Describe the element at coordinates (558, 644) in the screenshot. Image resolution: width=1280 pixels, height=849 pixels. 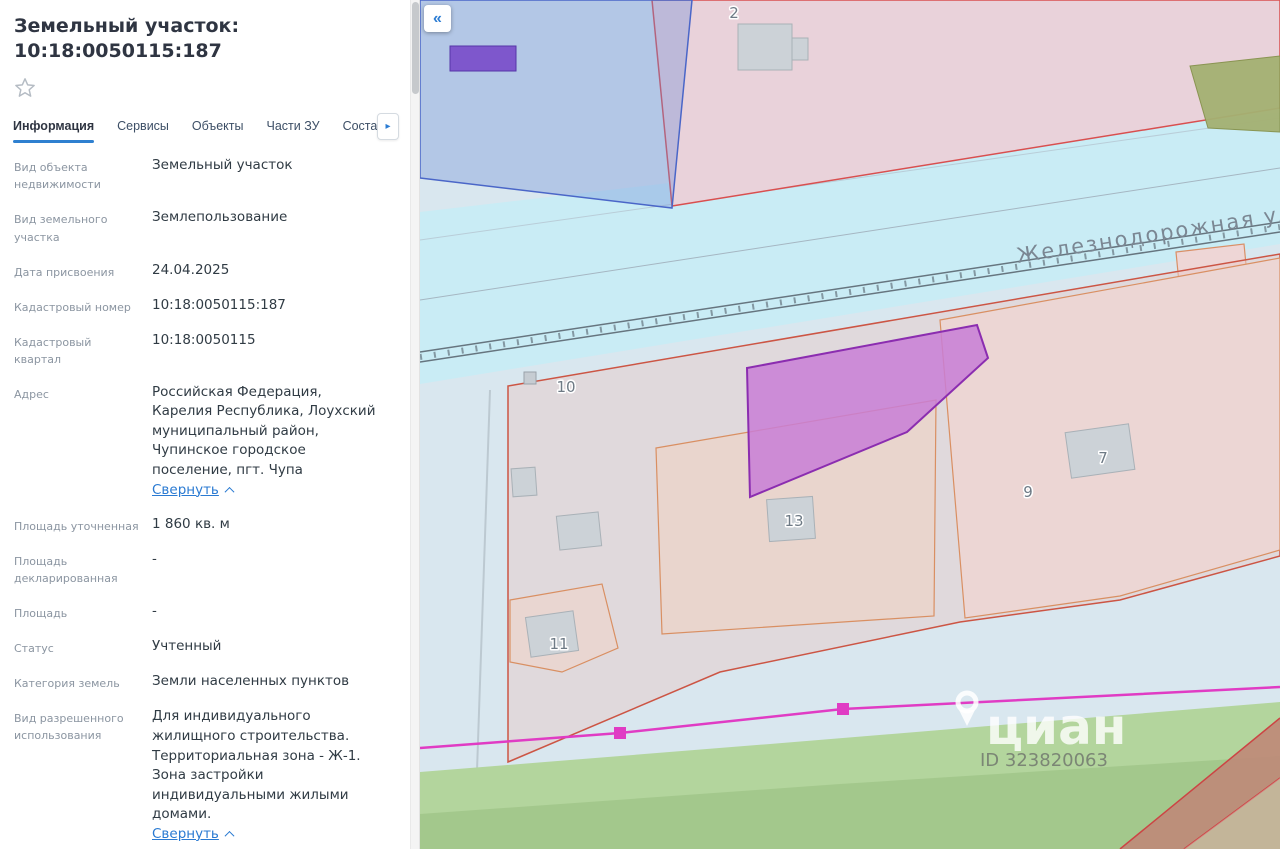
I see `parcel-number-11: 11` at that location.